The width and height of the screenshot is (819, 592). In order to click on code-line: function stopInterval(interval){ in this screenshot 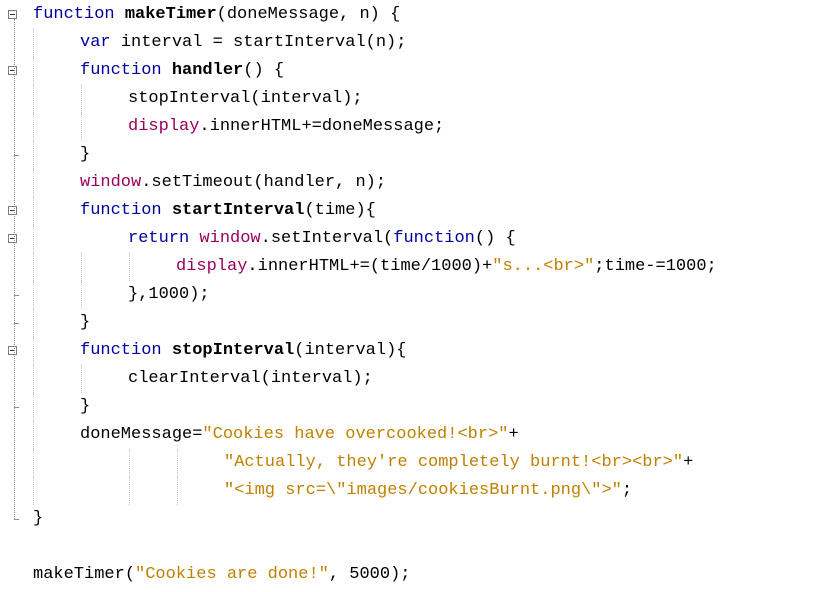, I will do `click(243, 351)`.